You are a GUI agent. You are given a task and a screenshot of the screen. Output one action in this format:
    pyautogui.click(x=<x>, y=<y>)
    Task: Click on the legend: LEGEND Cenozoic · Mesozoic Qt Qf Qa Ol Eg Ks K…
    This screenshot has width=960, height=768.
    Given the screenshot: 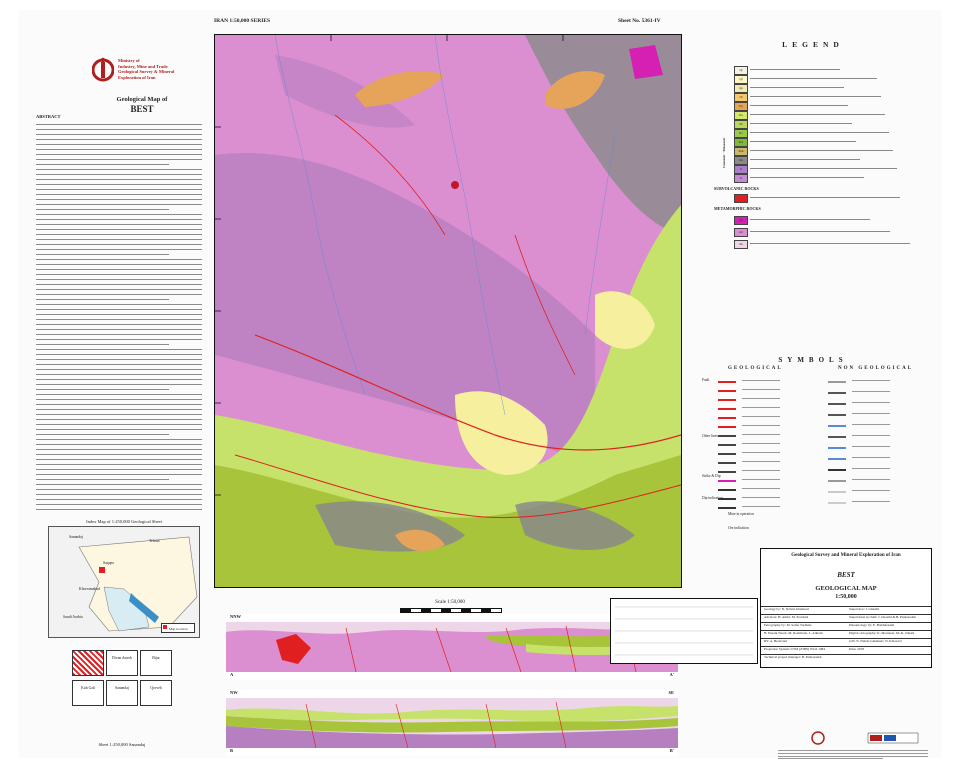 What is the action you would take?
    pyautogui.click(x=813, y=195)
    